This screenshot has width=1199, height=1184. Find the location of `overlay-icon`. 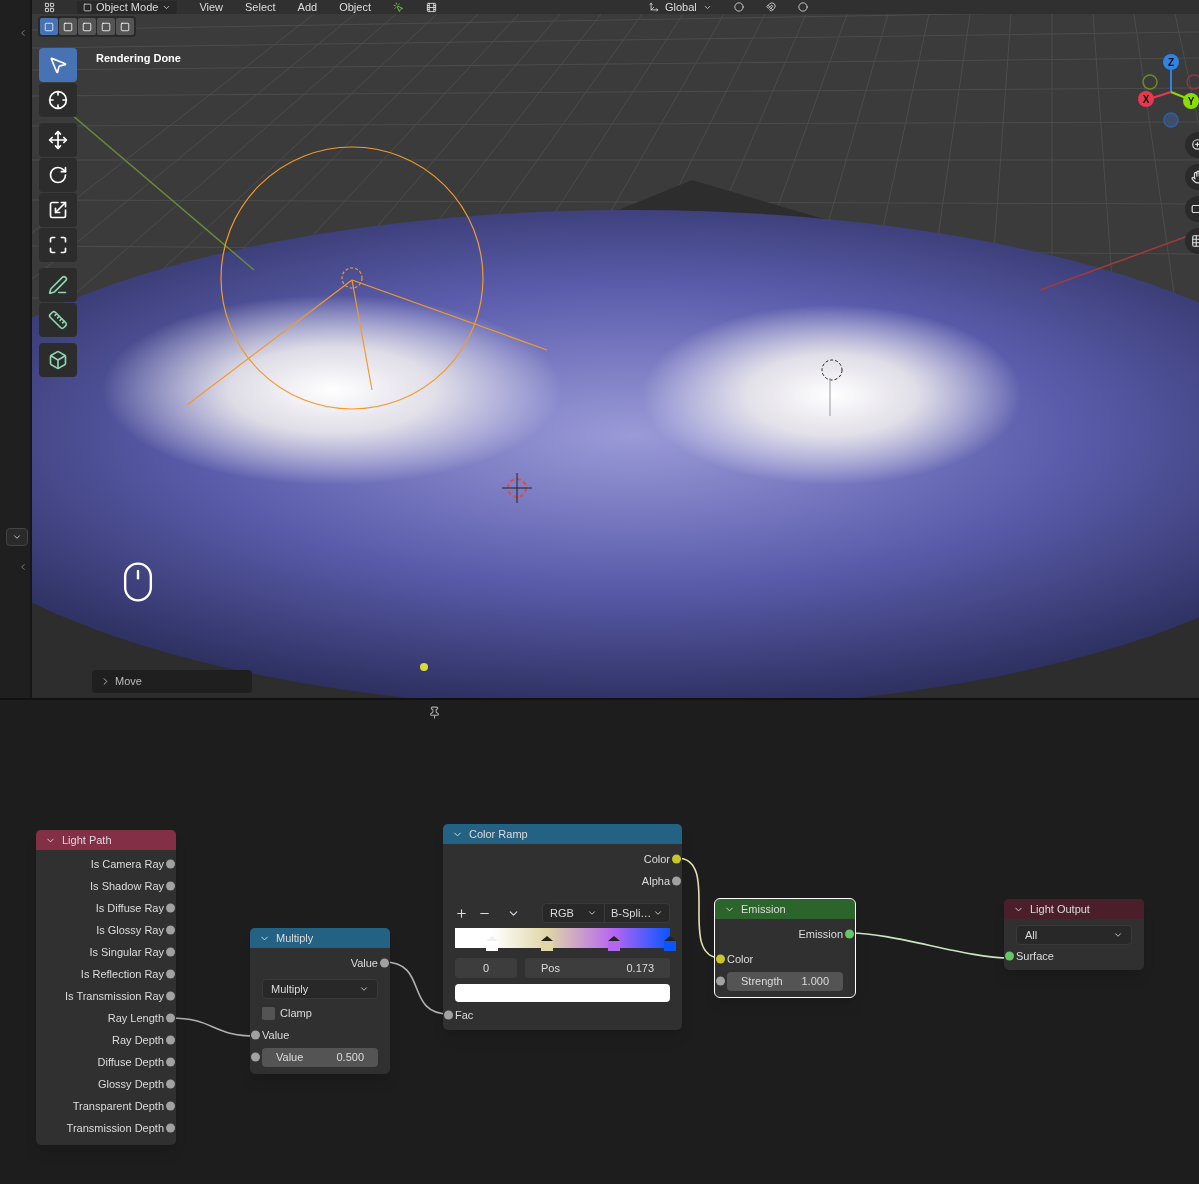

overlay-icon is located at coordinates (398, 7).